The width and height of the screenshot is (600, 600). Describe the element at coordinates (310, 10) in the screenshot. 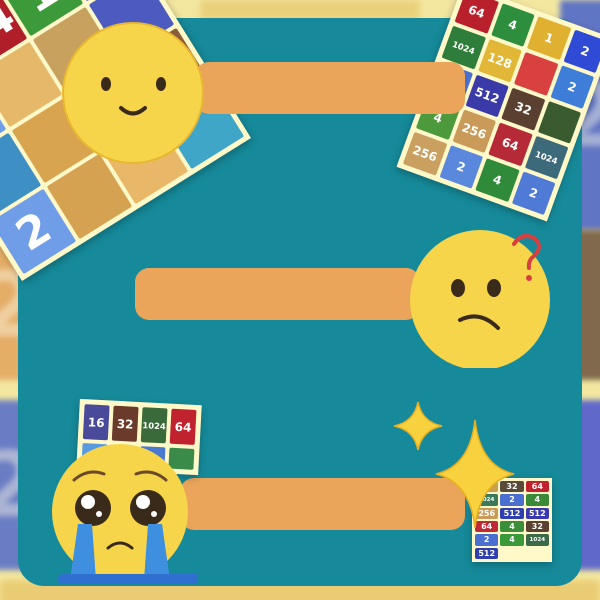

I see `bg-tile` at that location.